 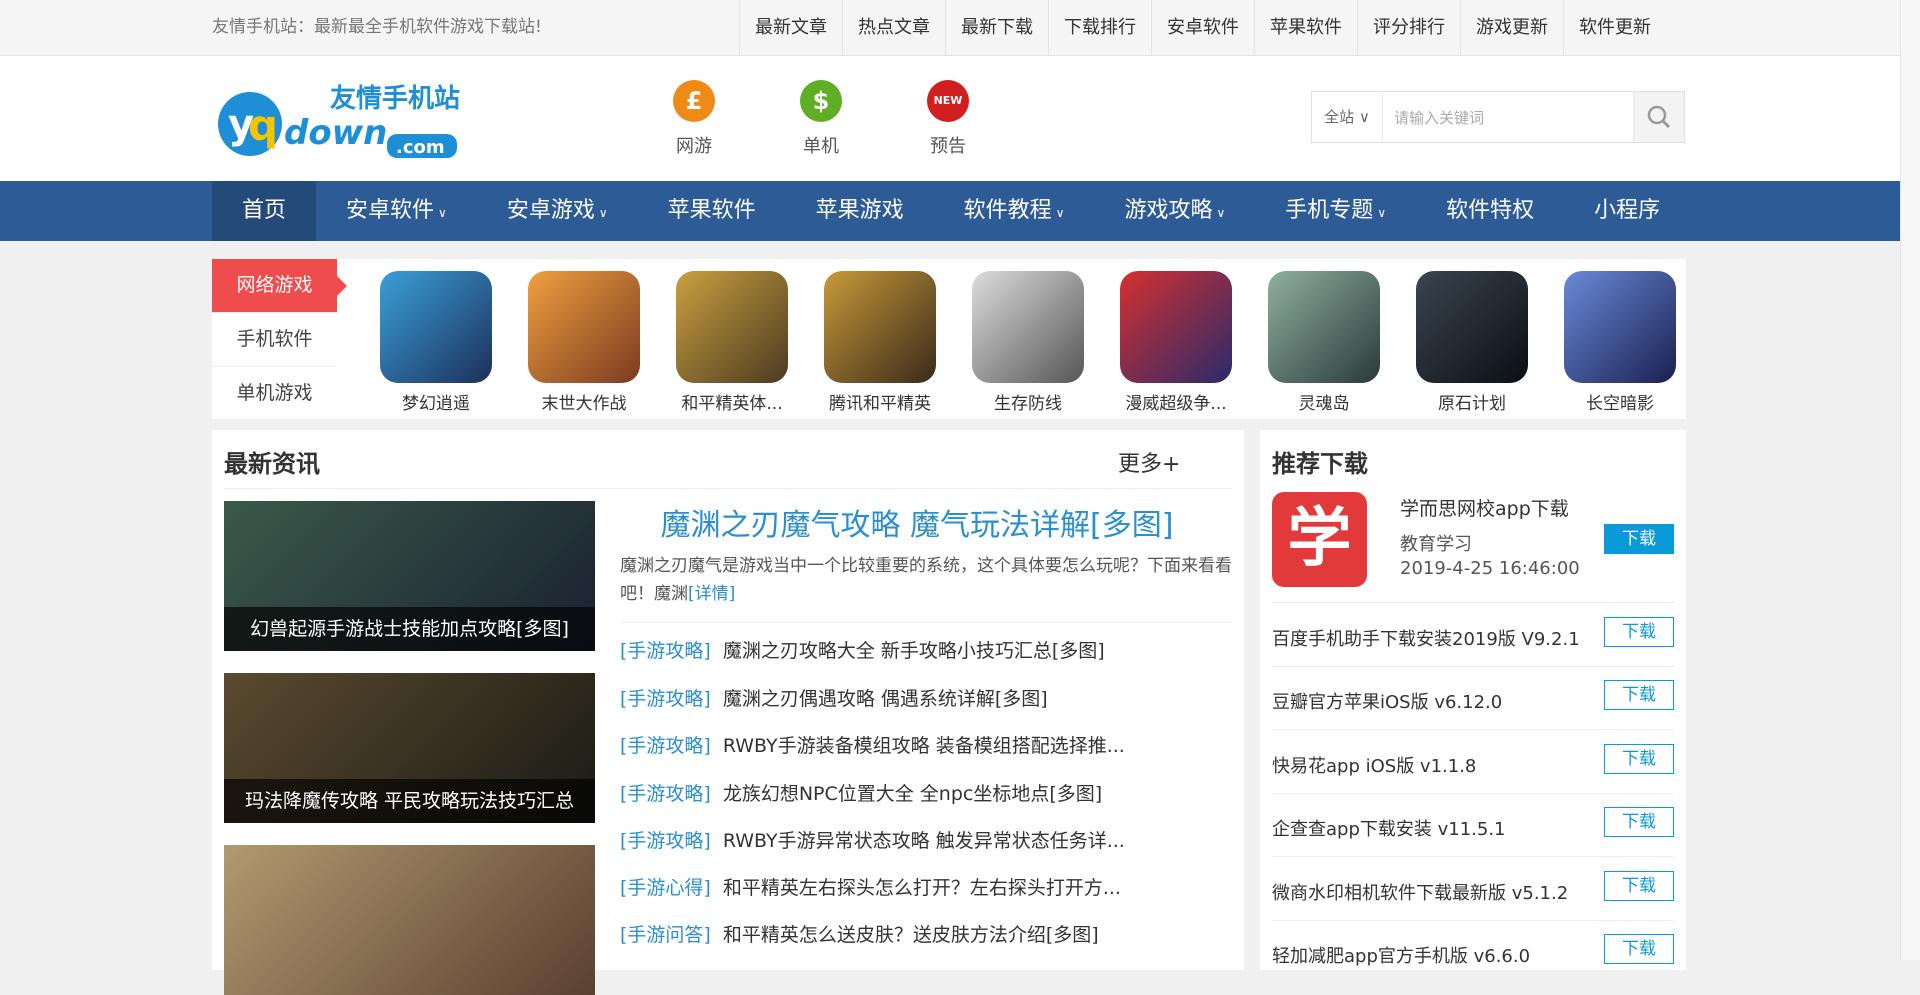 I want to click on news-thumb, so click(x=409, y=920).